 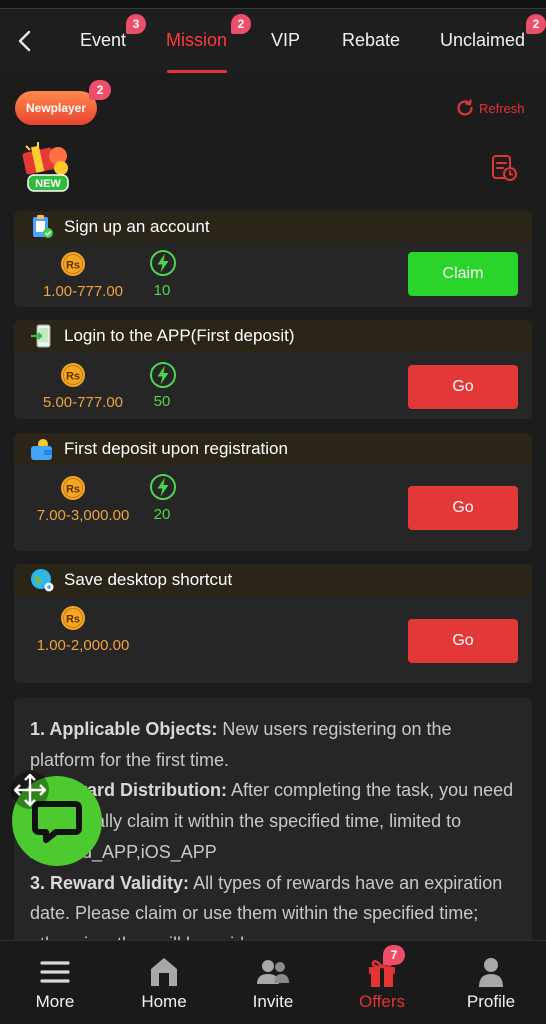 What do you see at coordinates (179, 335) in the screenshot?
I see `task-title: Login to the APP(First deposit)` at bounding box center [179, 335].